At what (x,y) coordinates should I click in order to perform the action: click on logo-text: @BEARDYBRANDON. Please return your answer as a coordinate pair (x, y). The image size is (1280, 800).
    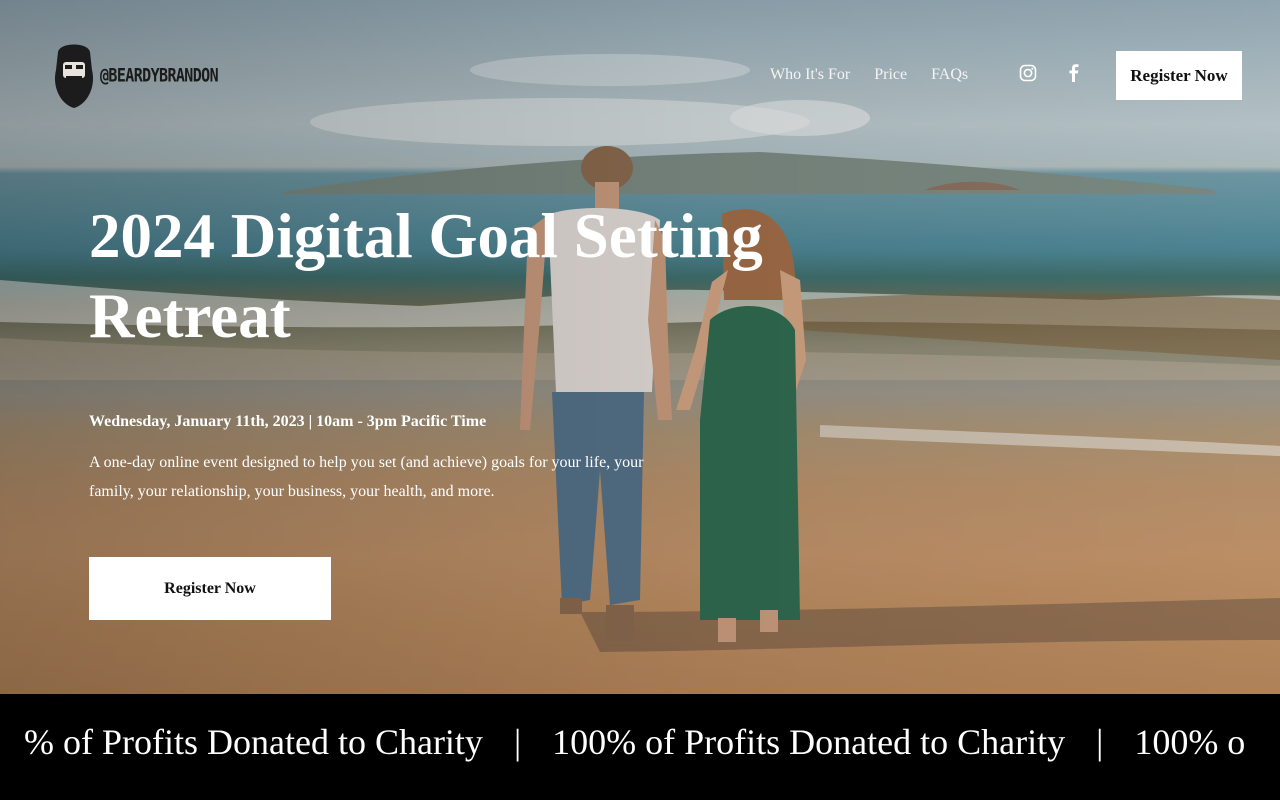
    Looking at the image, I should click on (159, 75).